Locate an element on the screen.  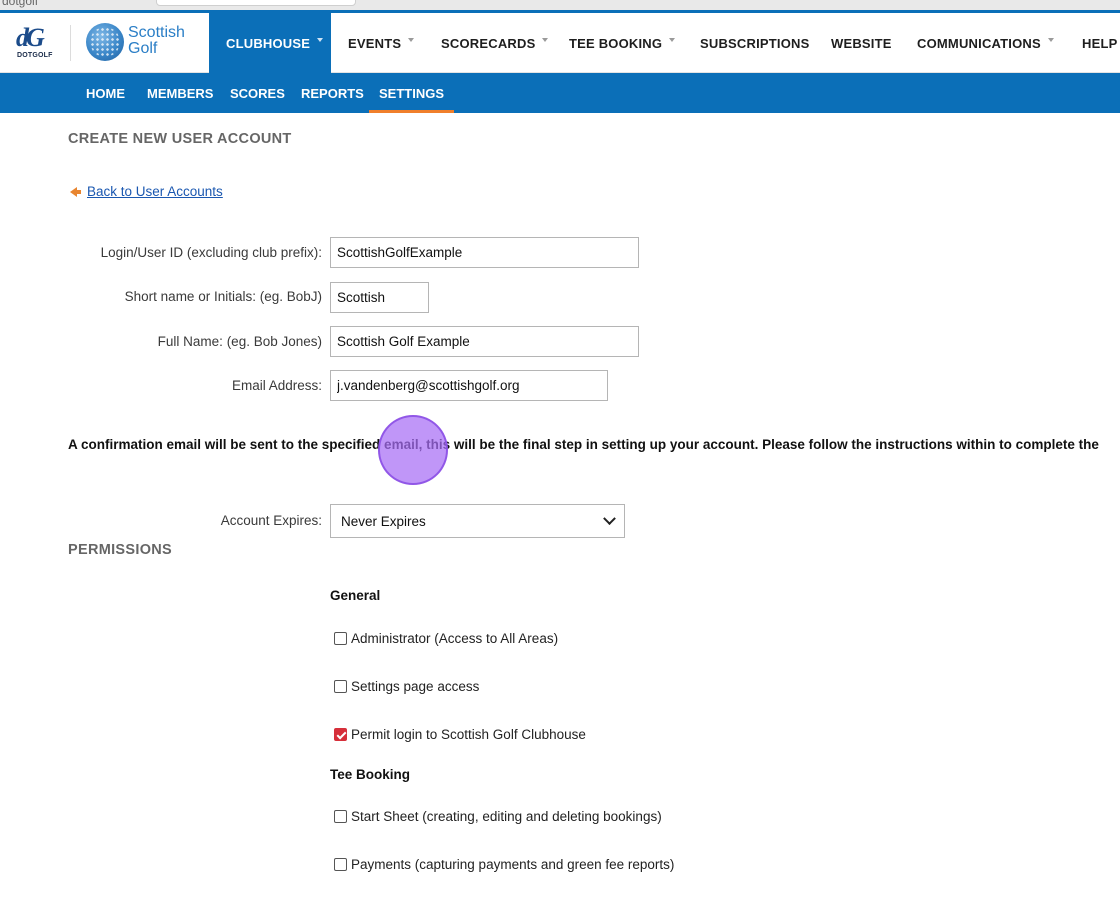
short-name-label: Short name or Initials: (eg. BobJ) is located at coordinates (223, 296).